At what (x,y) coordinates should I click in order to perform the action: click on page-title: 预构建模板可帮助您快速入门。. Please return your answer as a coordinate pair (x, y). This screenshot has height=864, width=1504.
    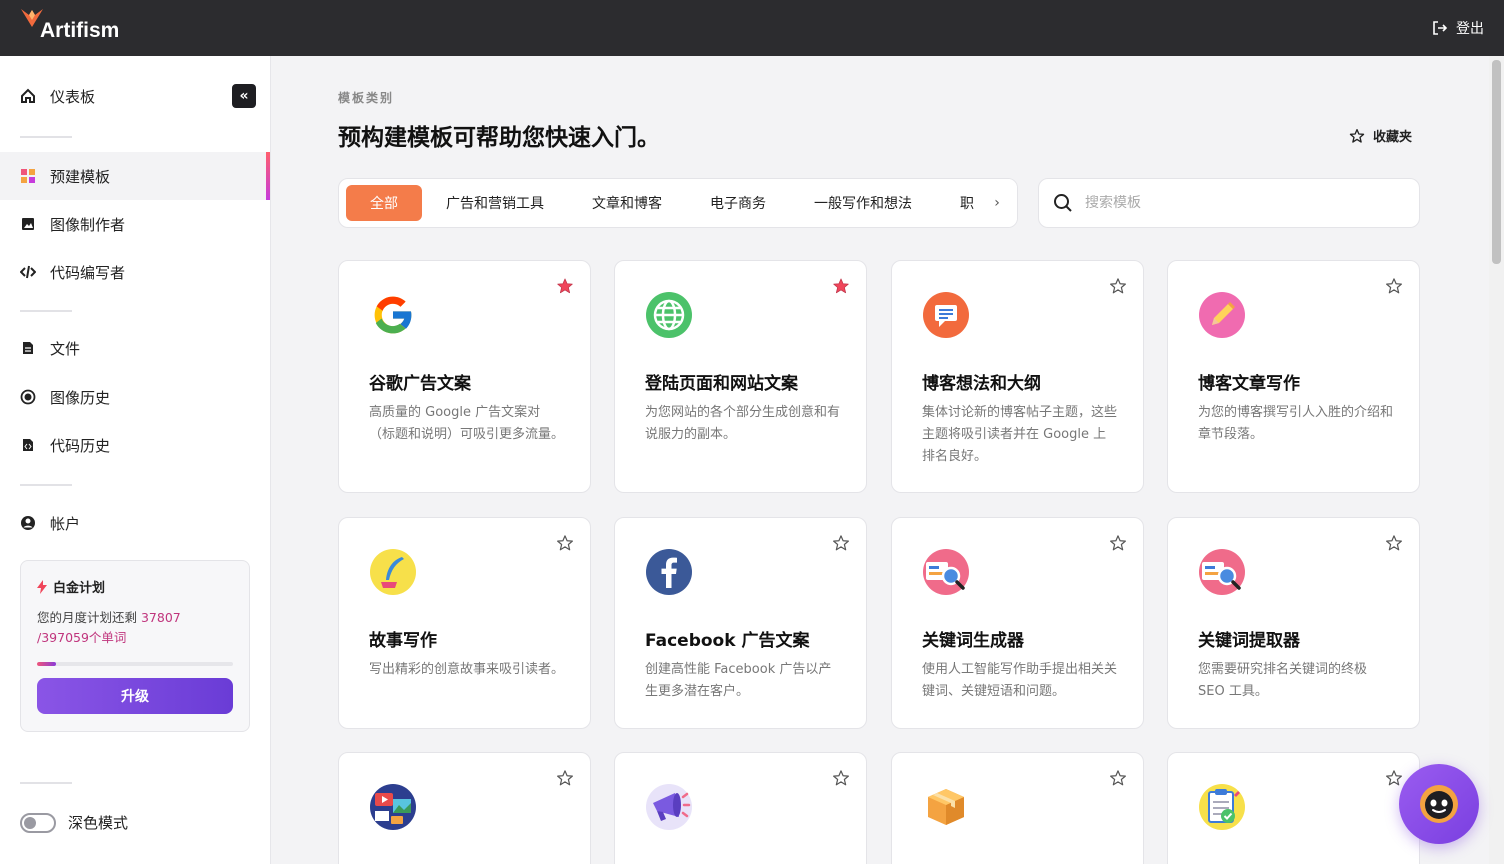
    Looking at the image, I should click on (499, 138).